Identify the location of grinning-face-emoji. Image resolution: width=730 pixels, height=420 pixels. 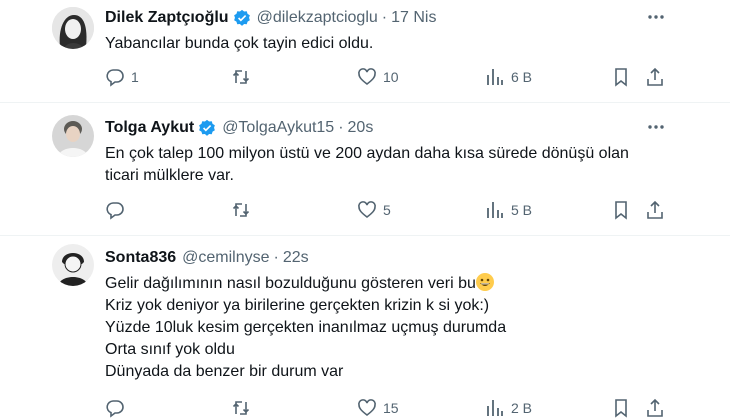
(484, 282).